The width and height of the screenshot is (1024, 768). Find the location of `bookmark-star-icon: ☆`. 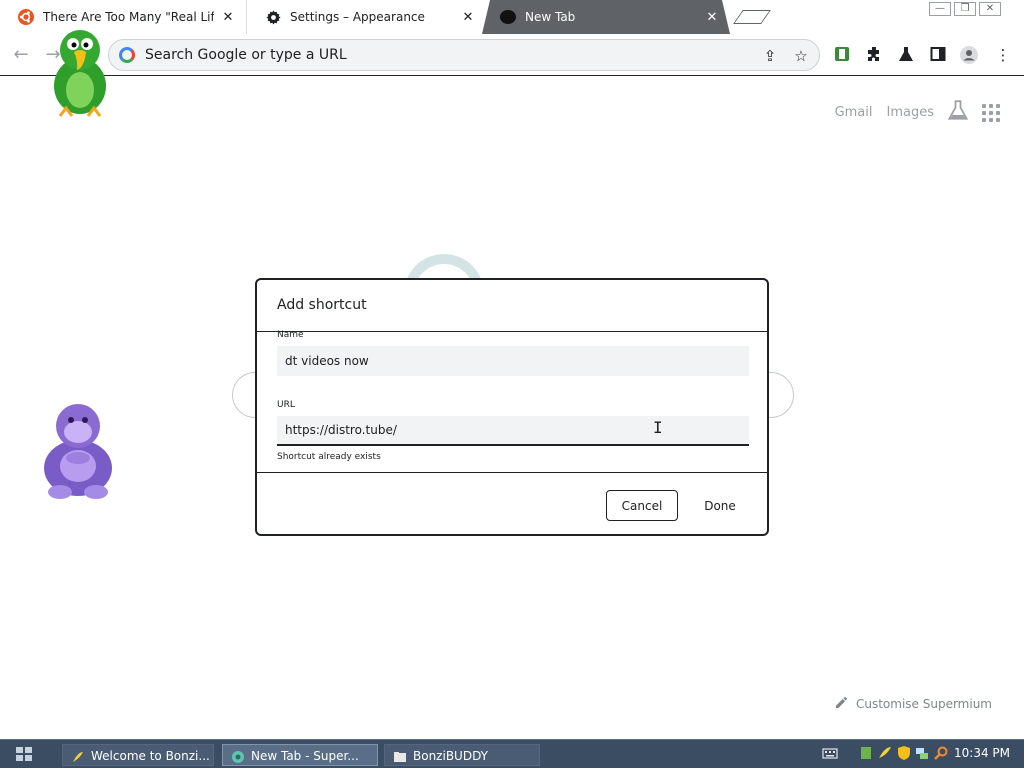

bookmark-star-icon: ☆ is located at coordinates (801, 56).